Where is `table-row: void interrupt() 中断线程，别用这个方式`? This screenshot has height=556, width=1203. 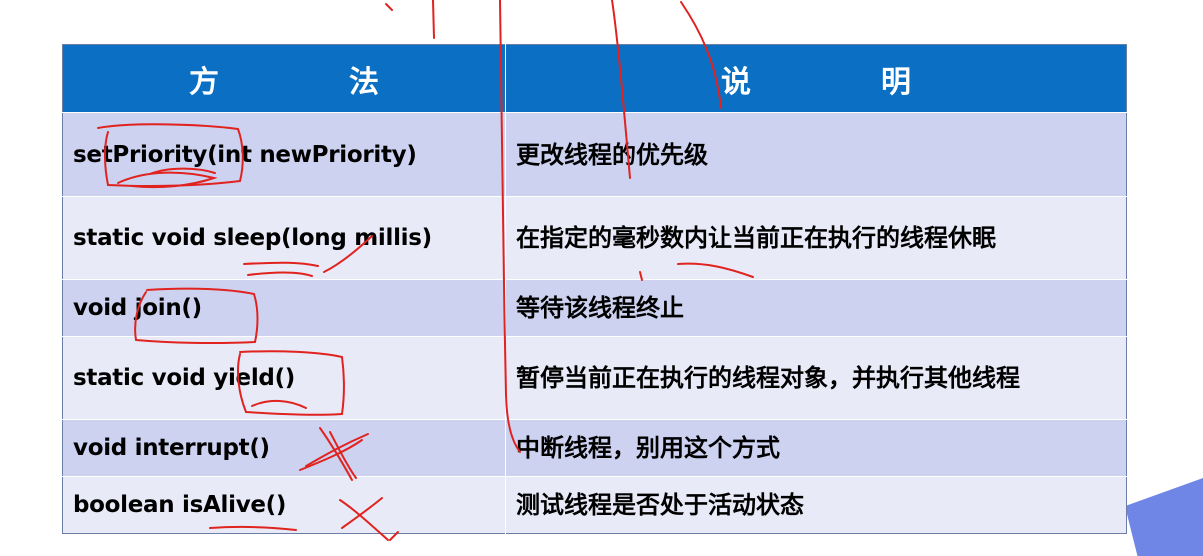
table-row: void interrupt() 中断线程，别用这个方式 is located at coordinates (594, 448).